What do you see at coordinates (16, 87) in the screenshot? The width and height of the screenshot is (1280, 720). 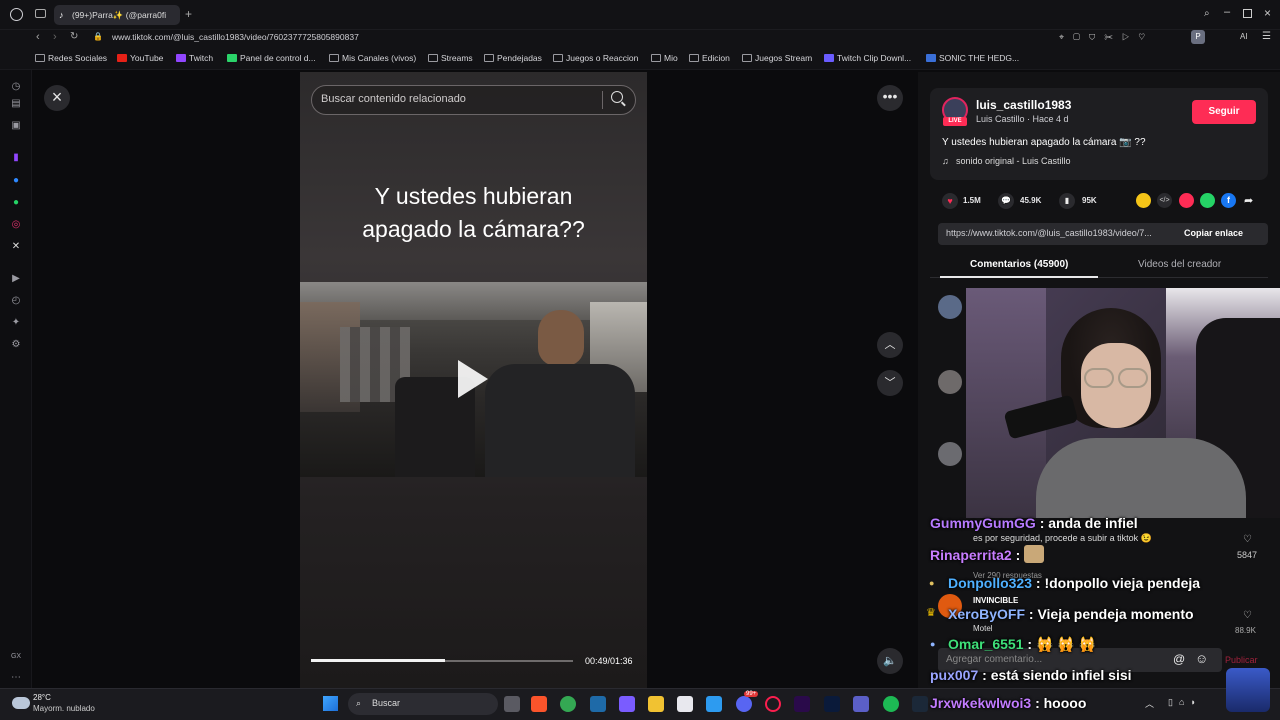 I see `speed-dial-icon: ◷` at bounding box center [16, 87].